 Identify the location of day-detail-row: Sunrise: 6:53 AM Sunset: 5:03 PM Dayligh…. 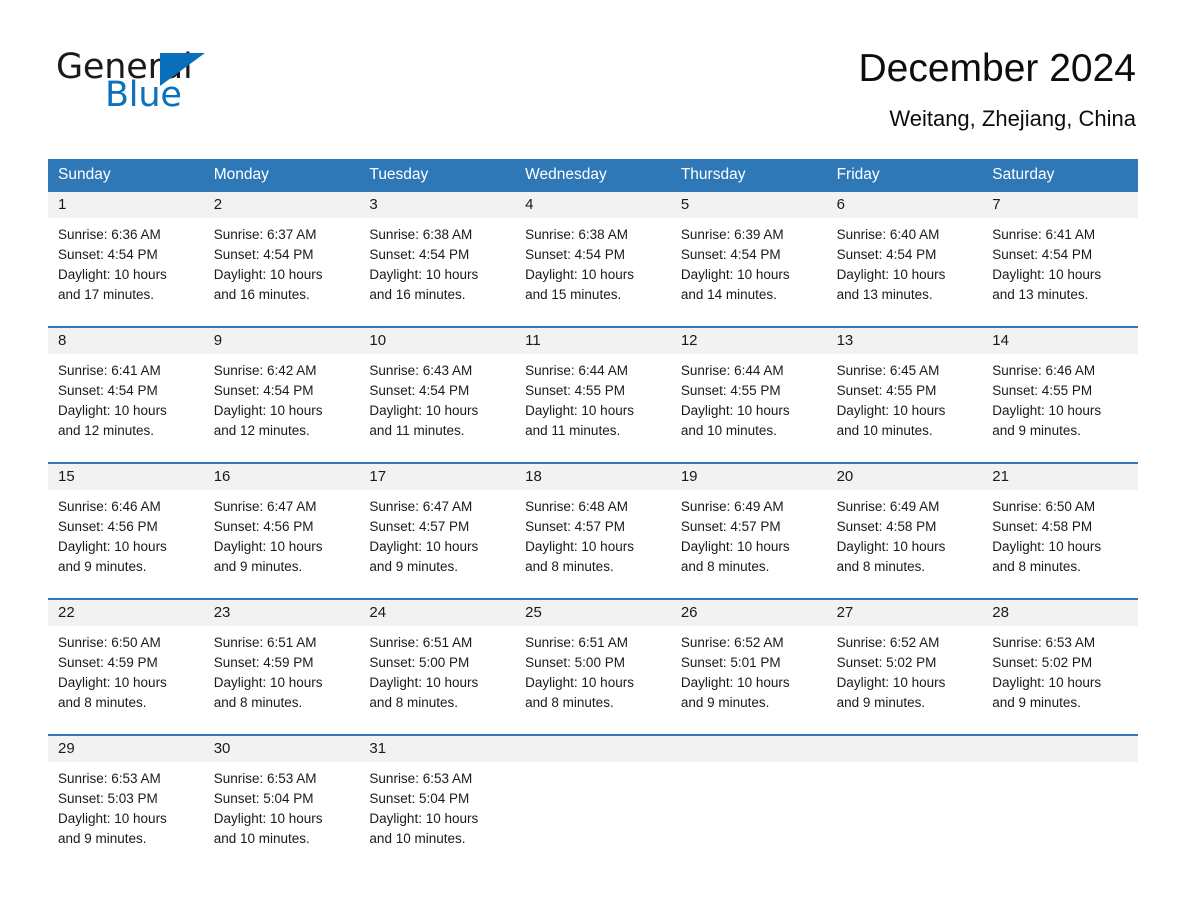
(593, 816).